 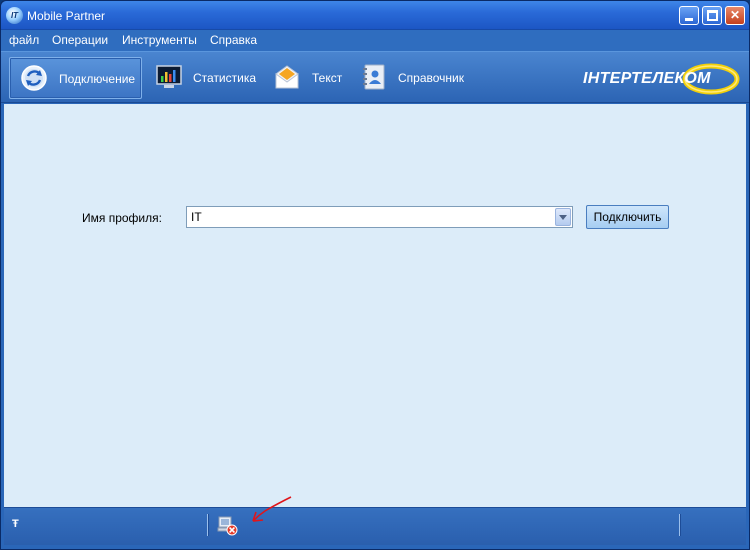 I want to click on antenna-icon: Ŧ, so click(x=15, y=524).